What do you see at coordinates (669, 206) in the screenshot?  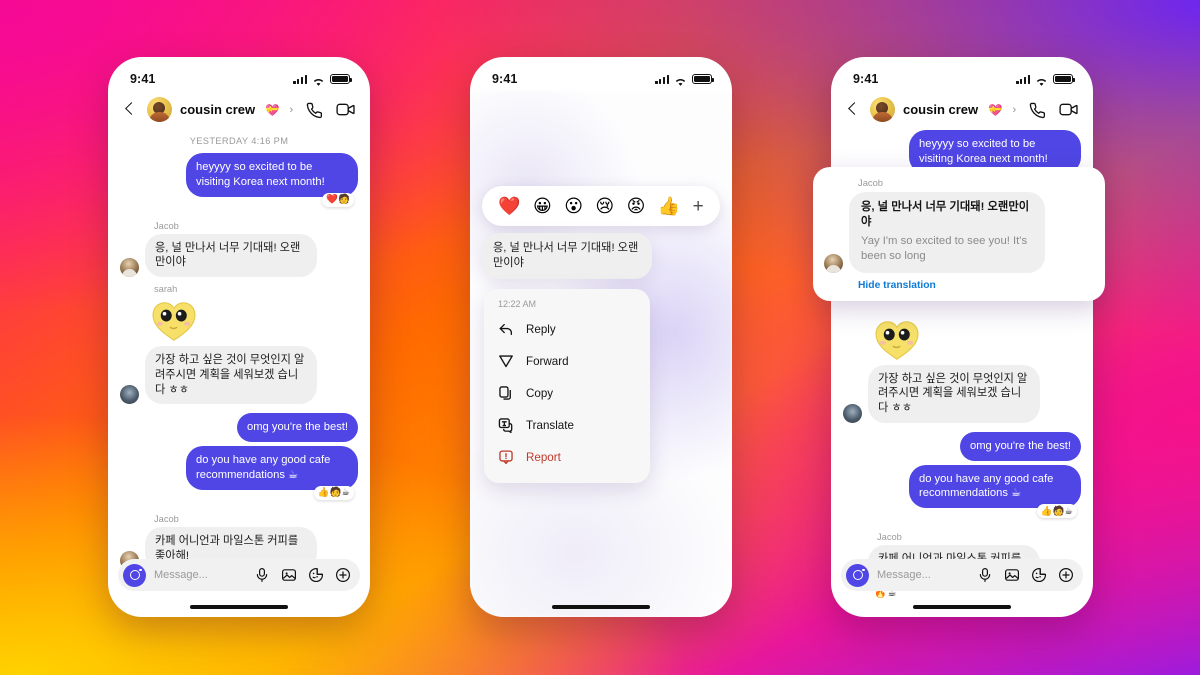 I see `reaction-thumbsup-icon: 👍` at bounding box center [669, 206].